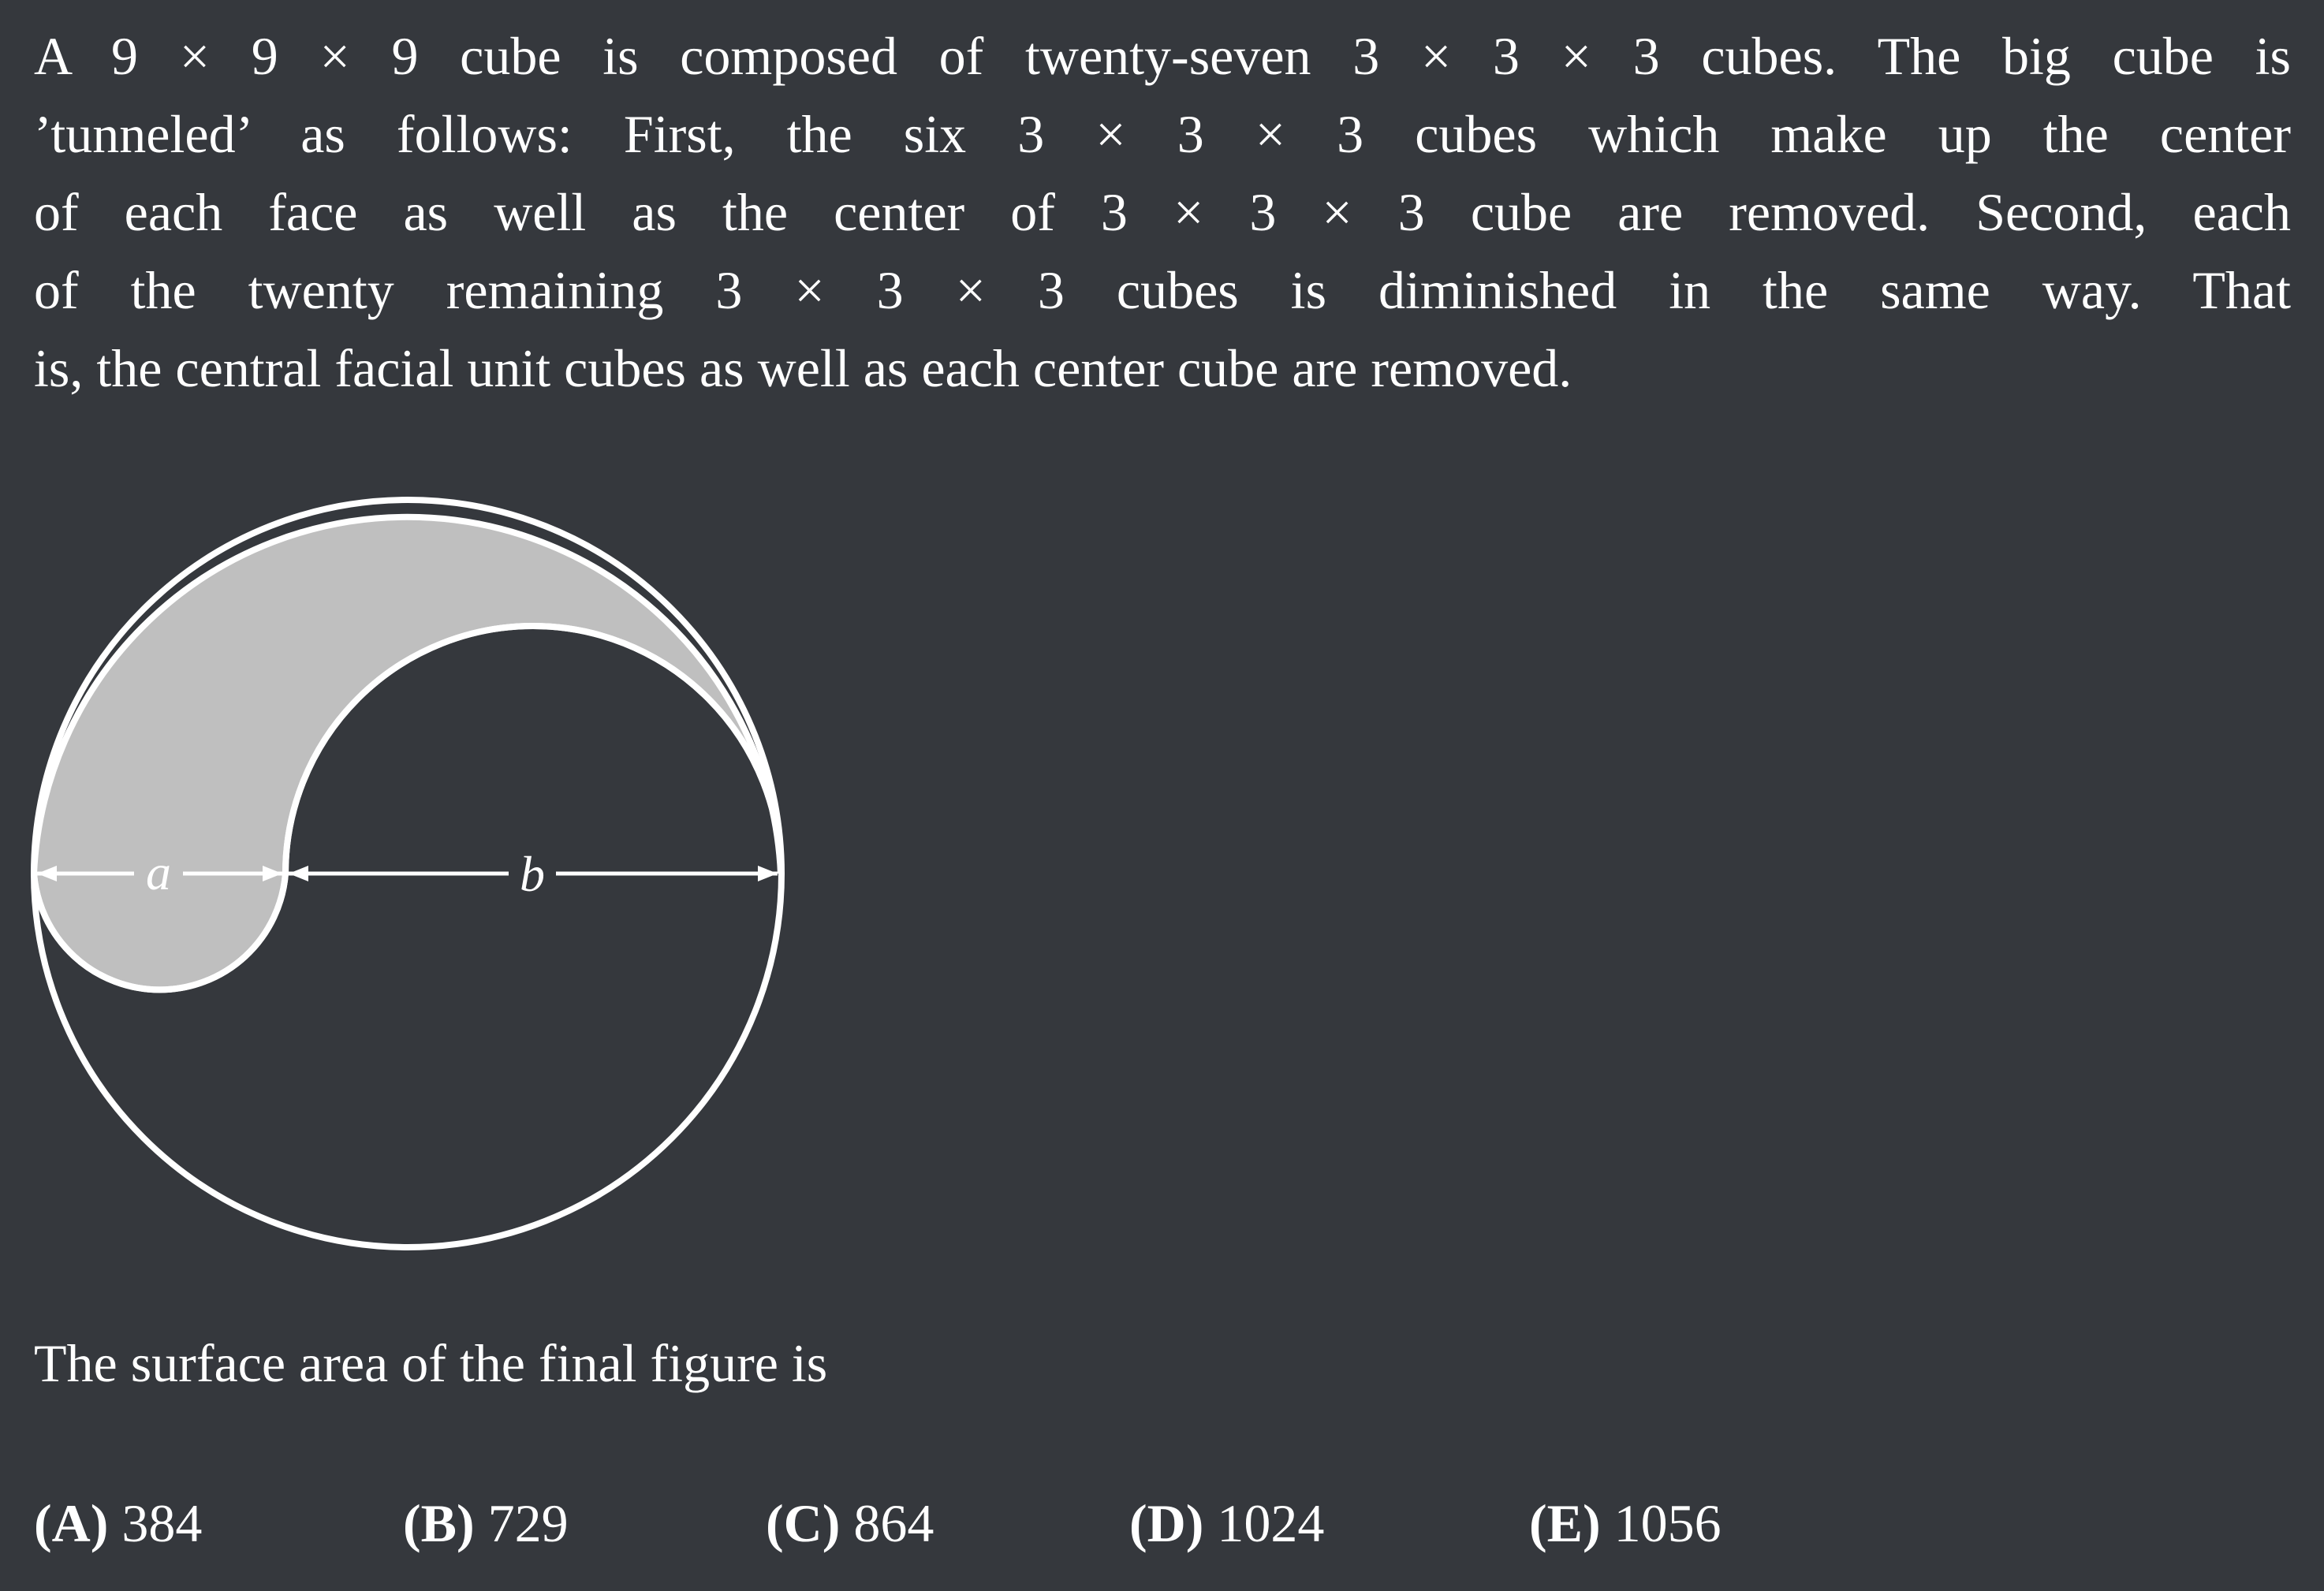 This screenshot has width=2324, height=1591. Describe the element at coordinates (532, 874) in the screenshot. I see `label-b: b` at that location.